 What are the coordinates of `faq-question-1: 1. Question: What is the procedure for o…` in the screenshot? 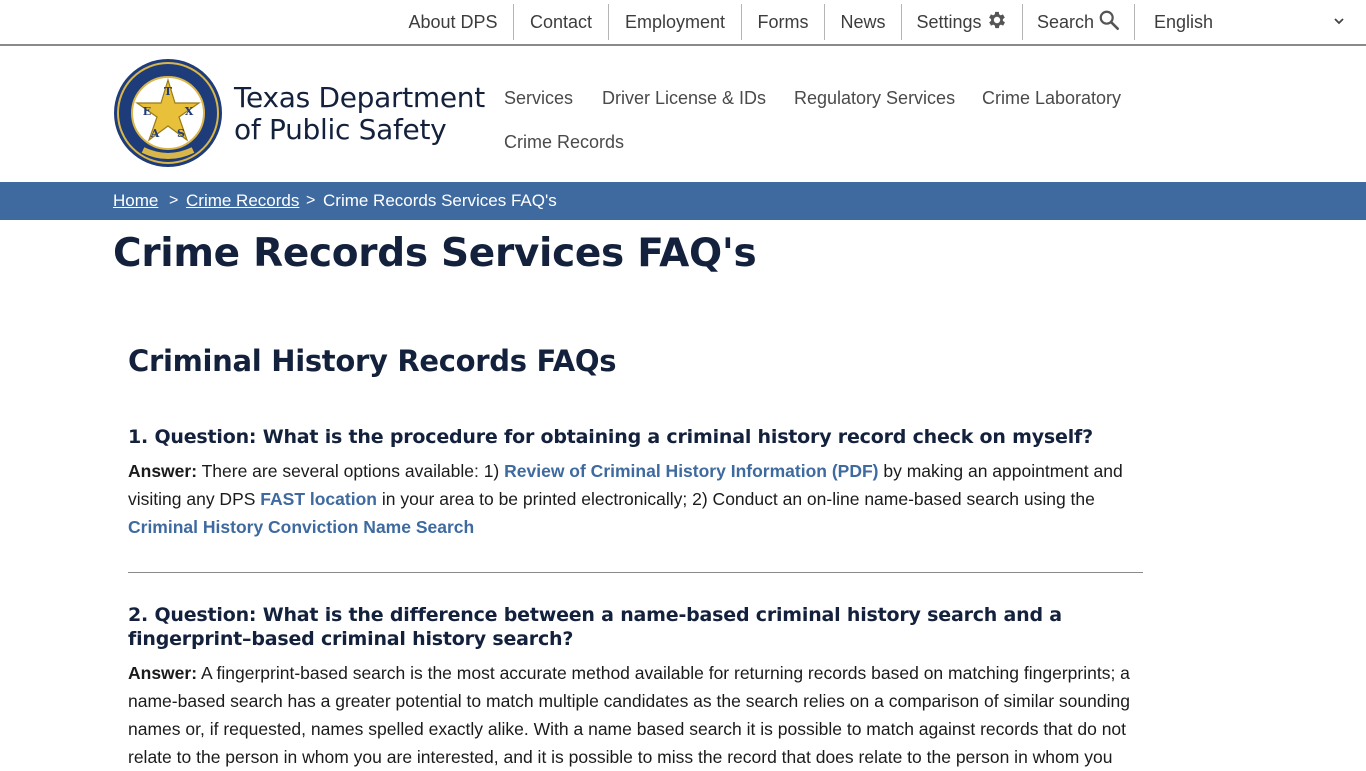 It's located at (610, 437).